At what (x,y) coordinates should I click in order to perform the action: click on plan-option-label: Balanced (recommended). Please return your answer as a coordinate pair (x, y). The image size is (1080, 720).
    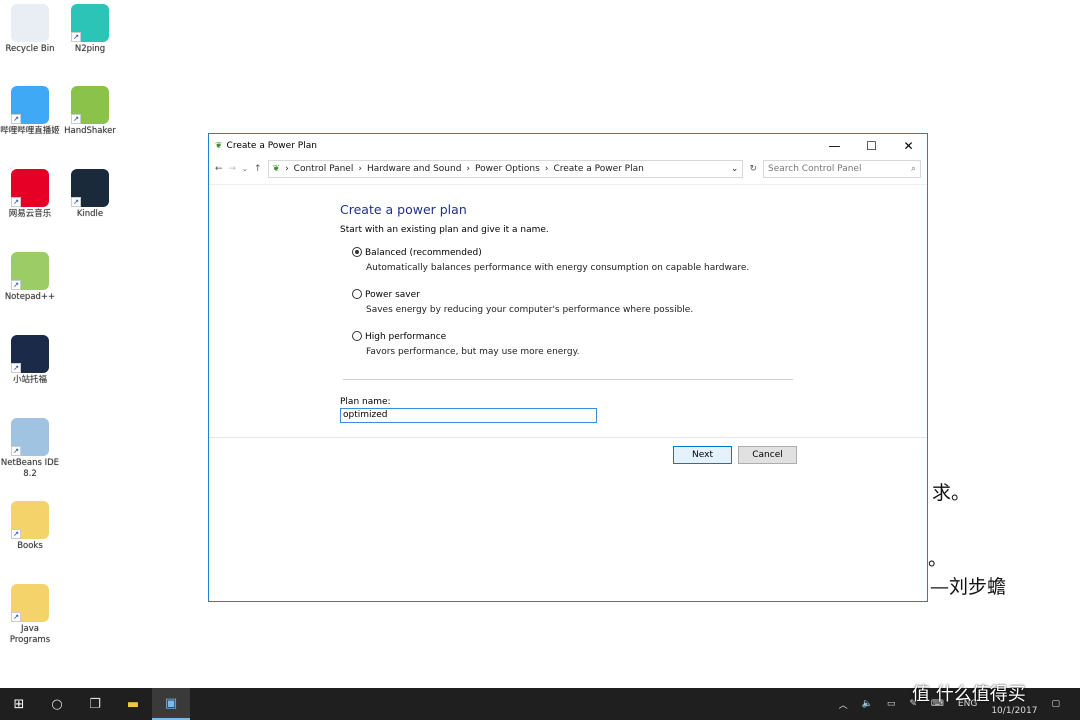
    Looking at the image, I should click on (423, 253).